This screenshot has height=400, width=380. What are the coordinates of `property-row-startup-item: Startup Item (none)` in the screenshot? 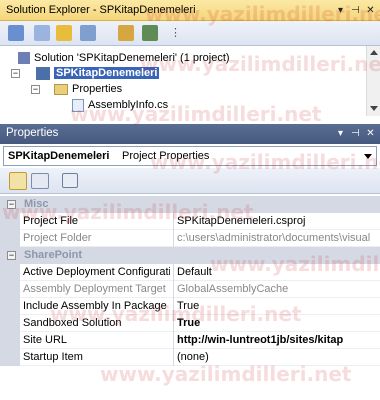 It's located at (190, 357).